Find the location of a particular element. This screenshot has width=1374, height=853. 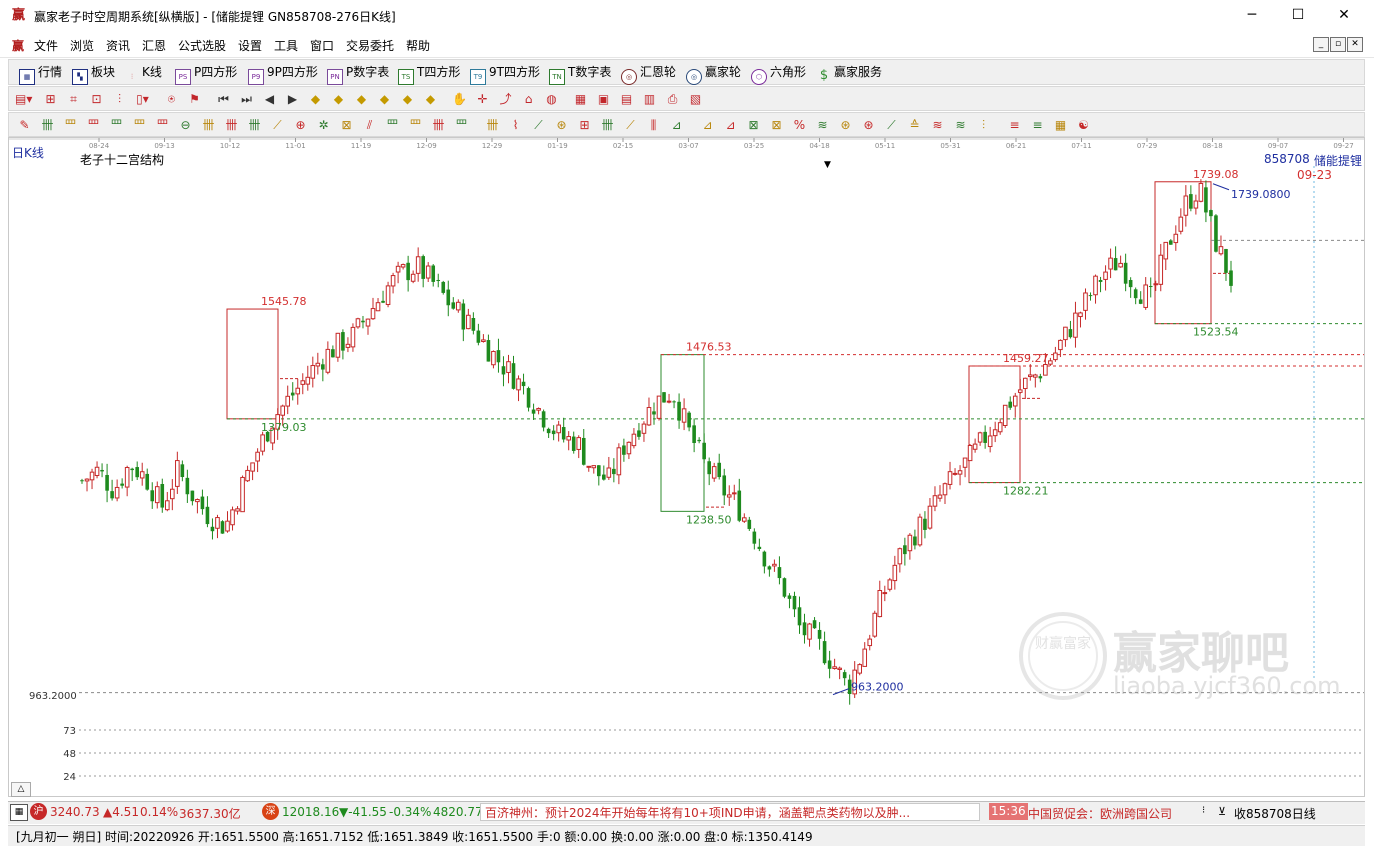

menu-browse: 浏览 is located at coordinates (82, 45).